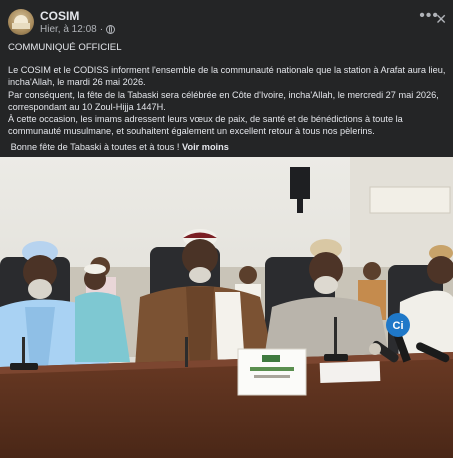 This screenshot has width=453, height=458. Describe the element at coordinates (65, 47) in the screenshot. I see `post-heading: COMMUNIQUÉ OFFICIEL` at that location.